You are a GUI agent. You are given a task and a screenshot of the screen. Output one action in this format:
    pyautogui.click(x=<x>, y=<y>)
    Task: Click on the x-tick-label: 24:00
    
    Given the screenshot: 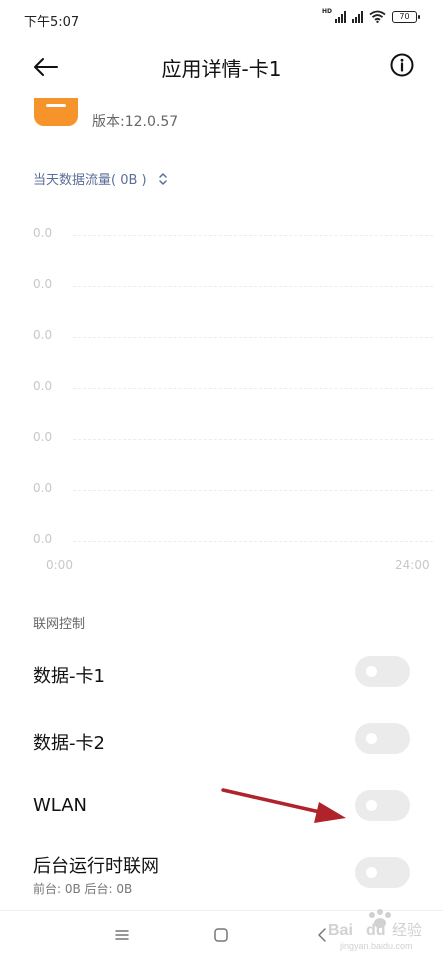 What is the action you would take?
    pyautogui.click(x=412, y=565)
    